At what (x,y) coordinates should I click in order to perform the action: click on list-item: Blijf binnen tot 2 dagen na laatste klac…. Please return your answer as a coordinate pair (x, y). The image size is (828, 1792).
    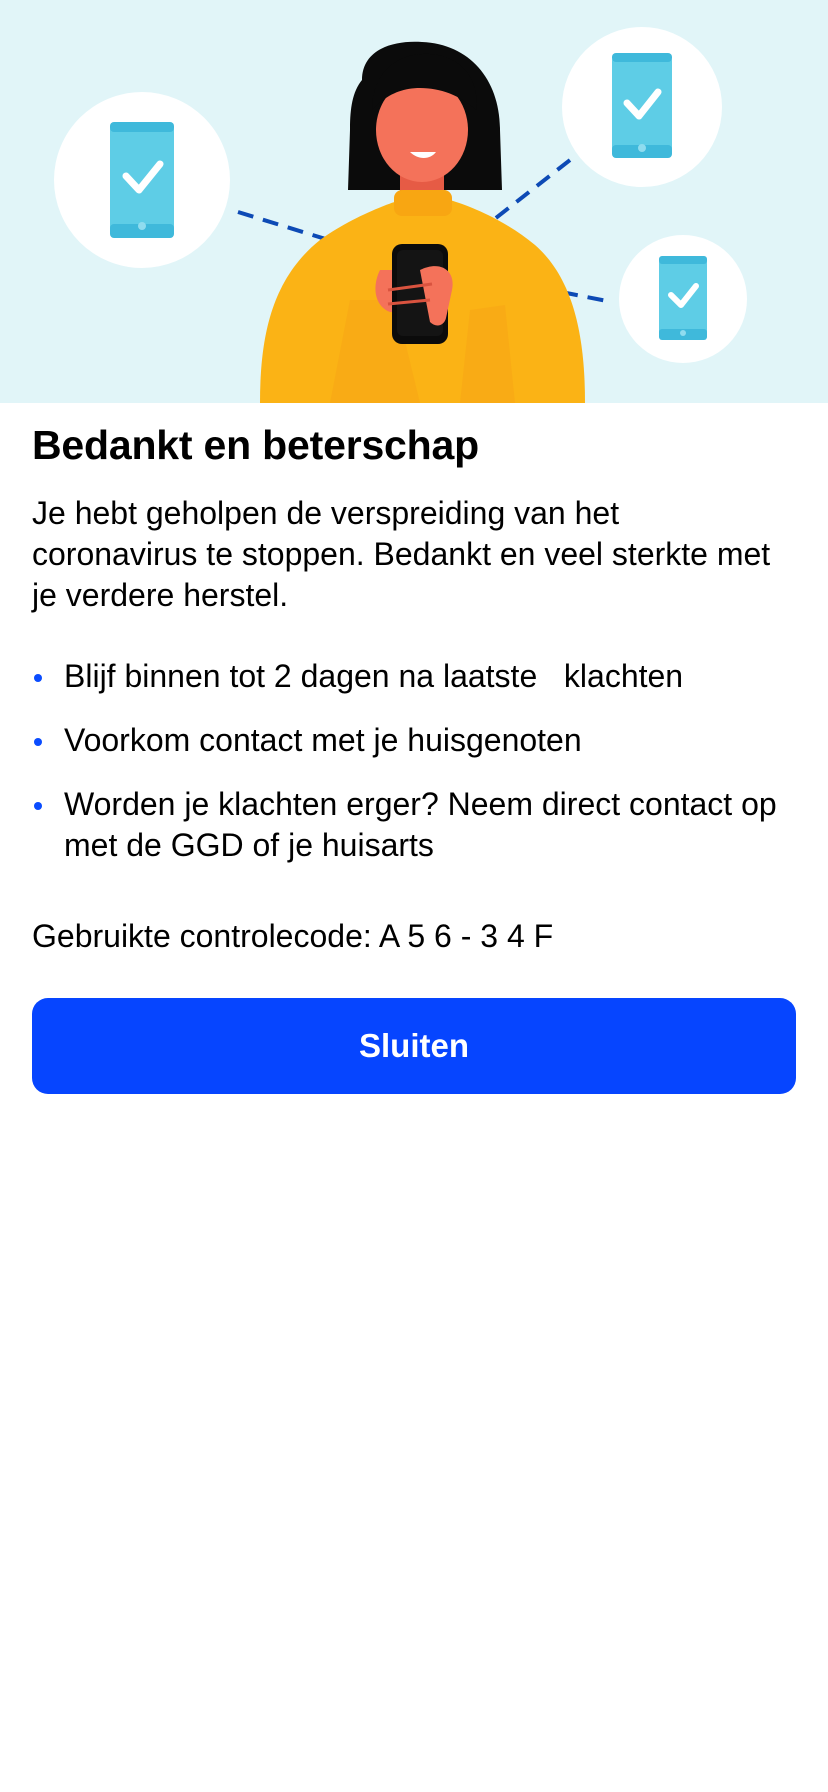
    Looking at the image, I should click on (414, 676).